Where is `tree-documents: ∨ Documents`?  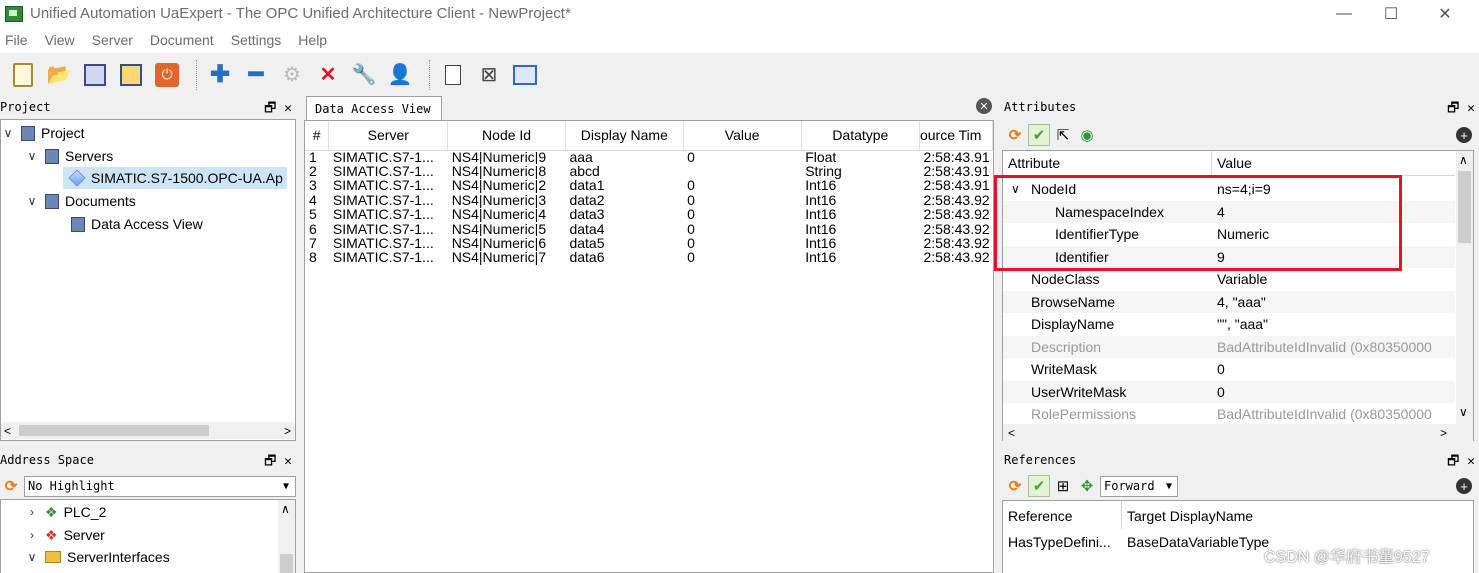
tree-documents: ∨ Documents is located at coordinates (80, 201).